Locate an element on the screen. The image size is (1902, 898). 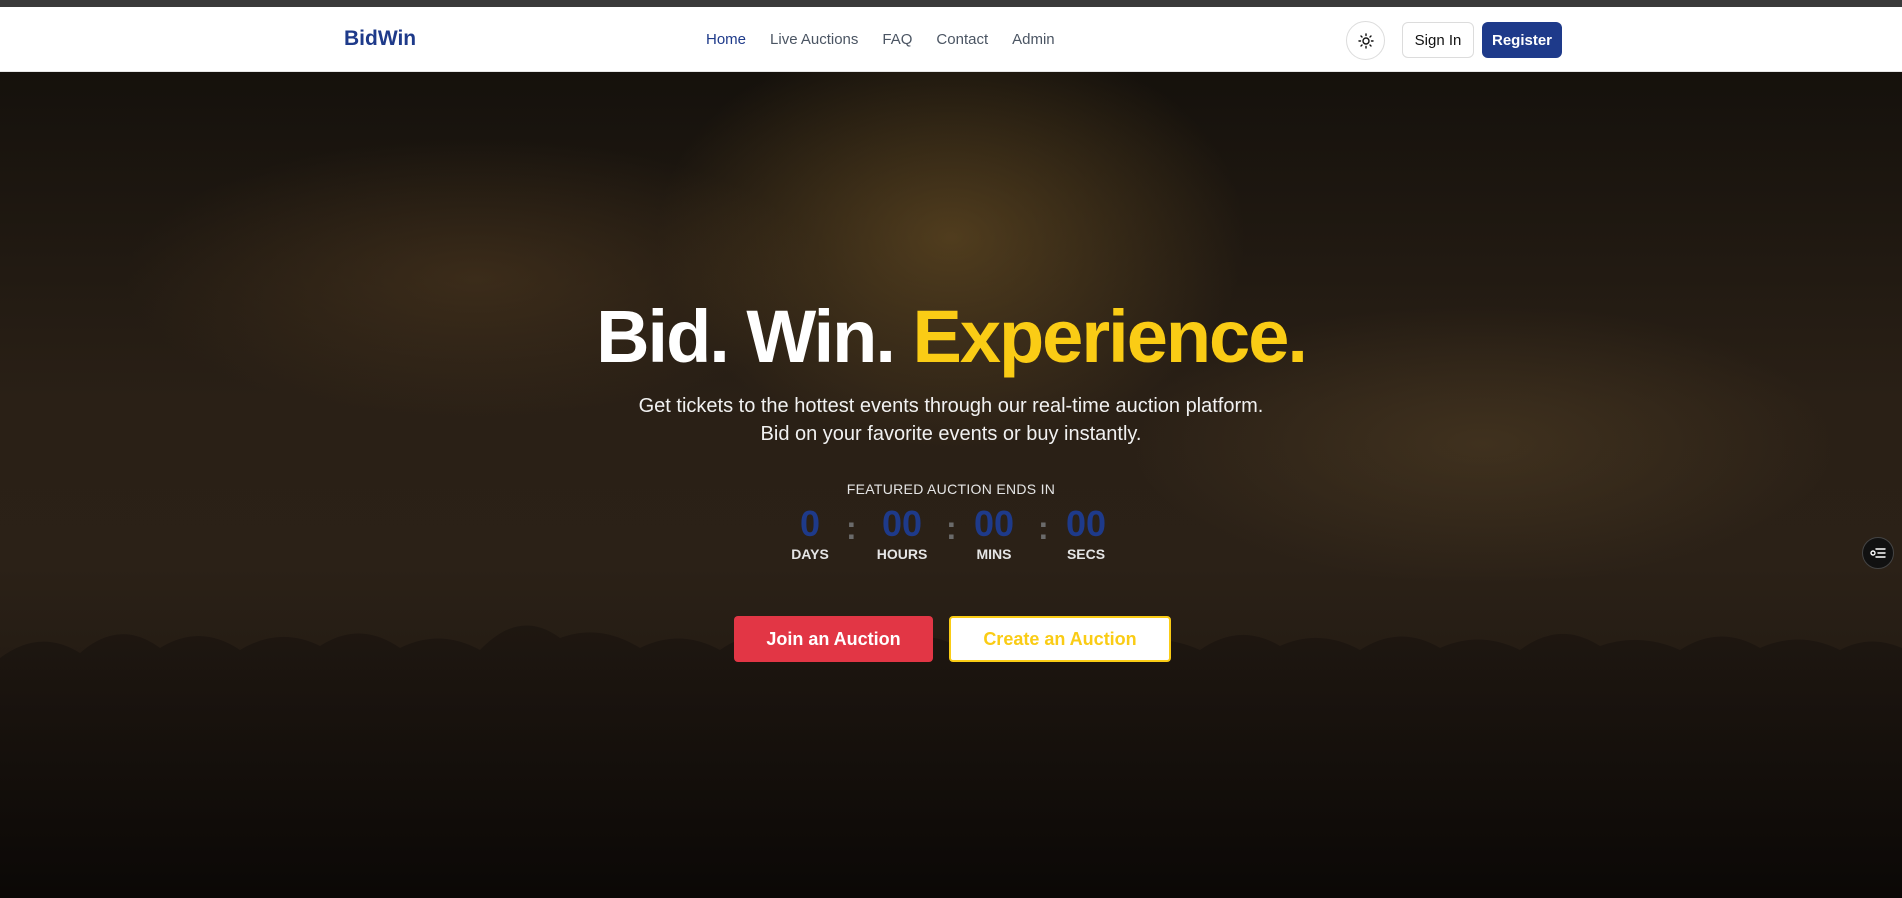
days-value: 0 is located at coordinates (810, 523).